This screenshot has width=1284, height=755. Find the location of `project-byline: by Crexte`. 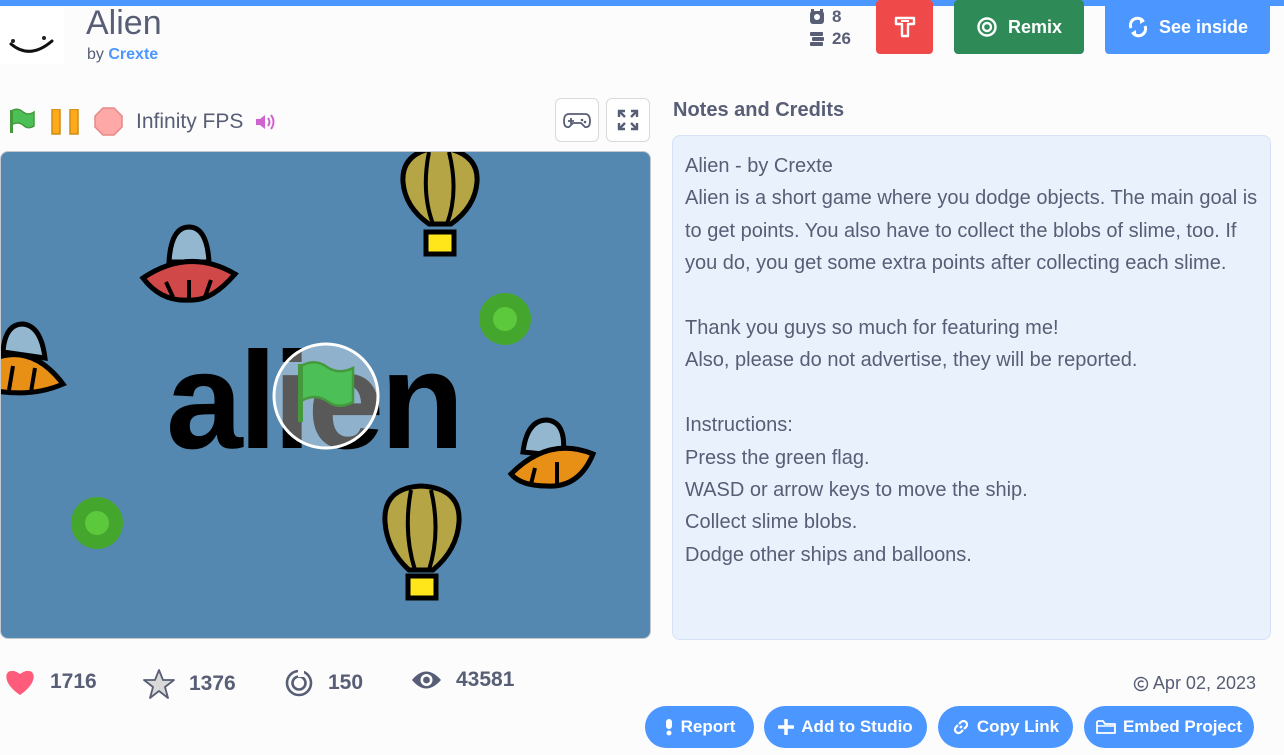

project-byline: by Crexte is located at coordinates (122, 55).